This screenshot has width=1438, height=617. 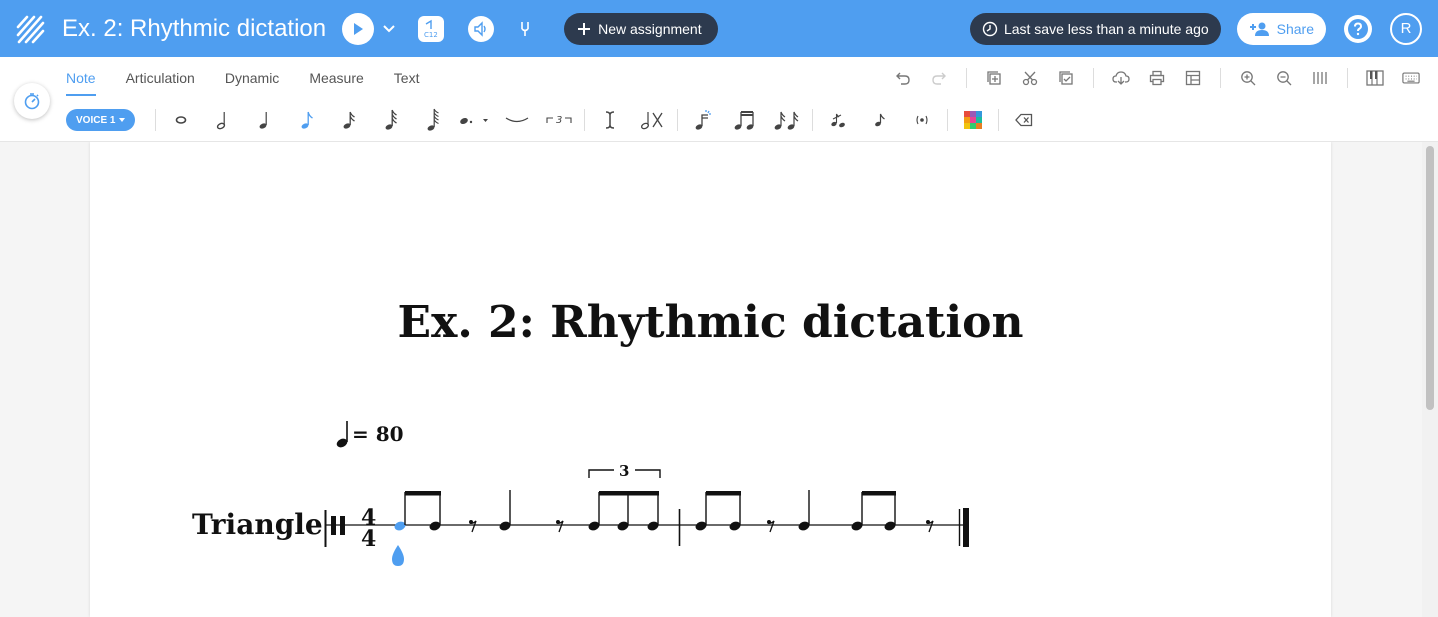 What do you see at coordinates (838, 120) in the screenshot?
I see `grace-note-button` at bounding box center [838, 120].